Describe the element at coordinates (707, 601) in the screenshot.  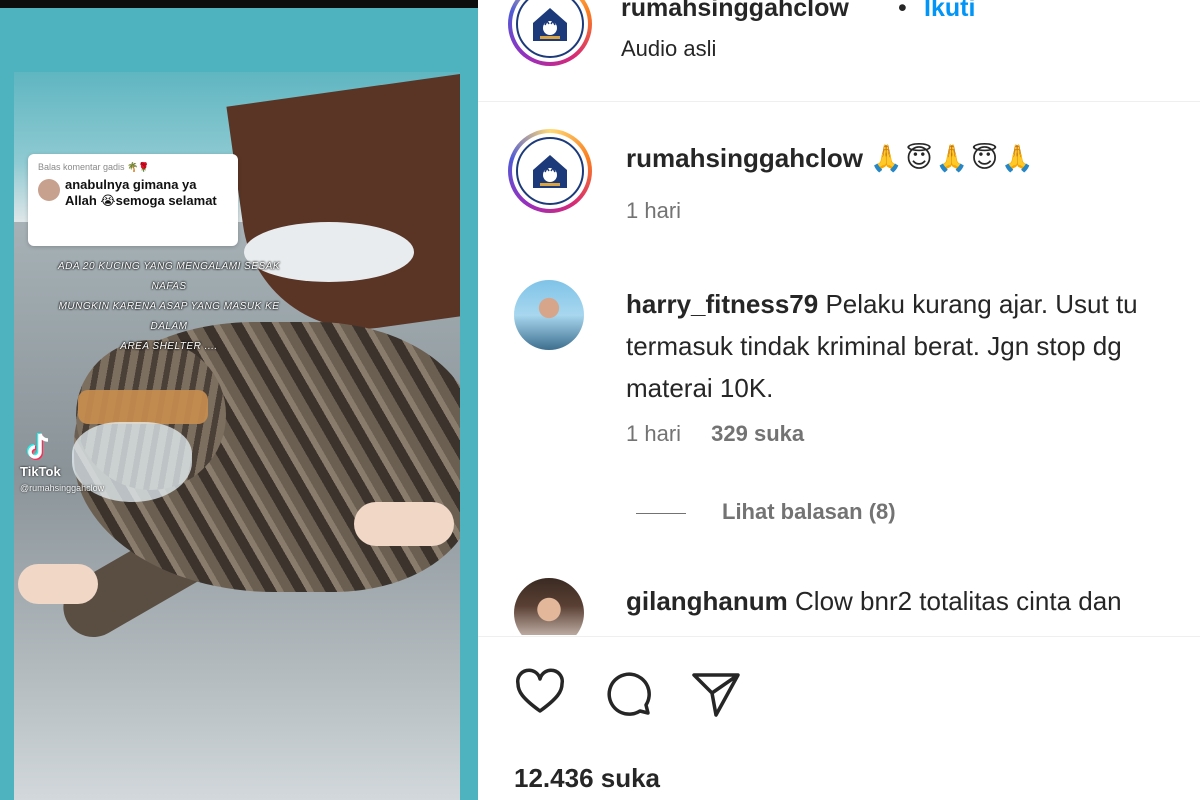
I see `comment-username: gilanghanum` at that location.